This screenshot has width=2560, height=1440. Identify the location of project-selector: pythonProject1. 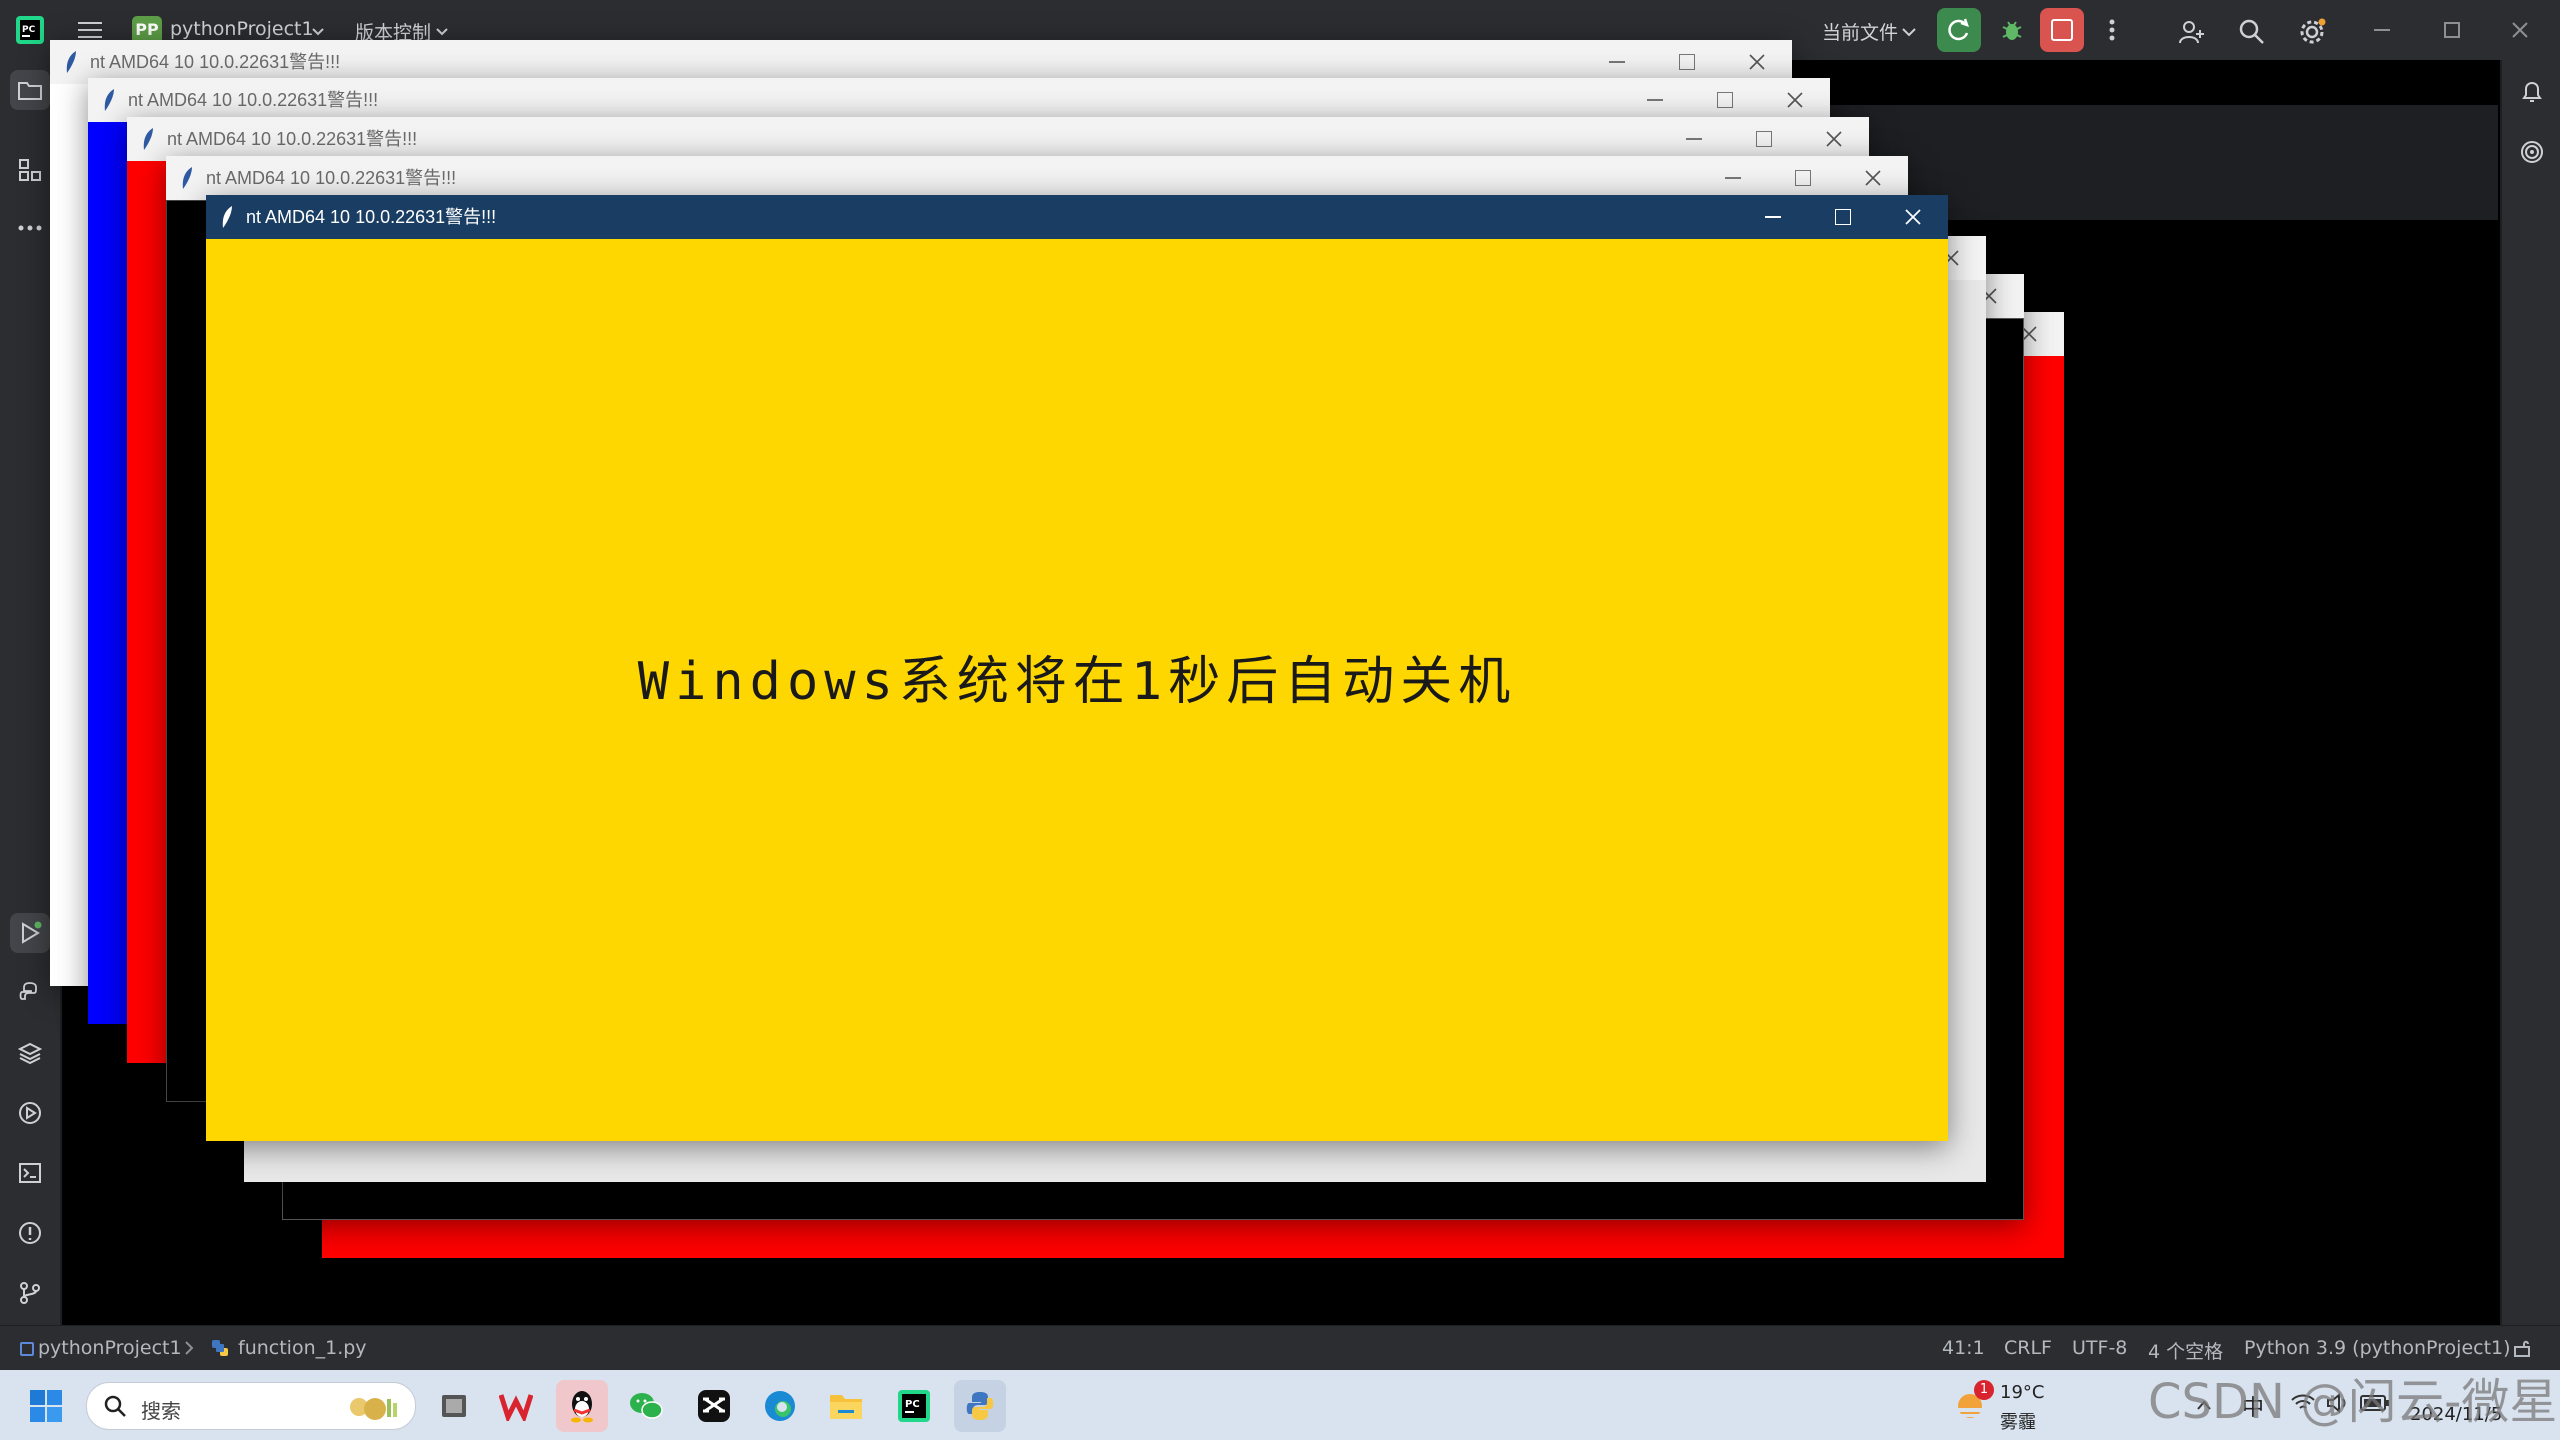
(242, 29).